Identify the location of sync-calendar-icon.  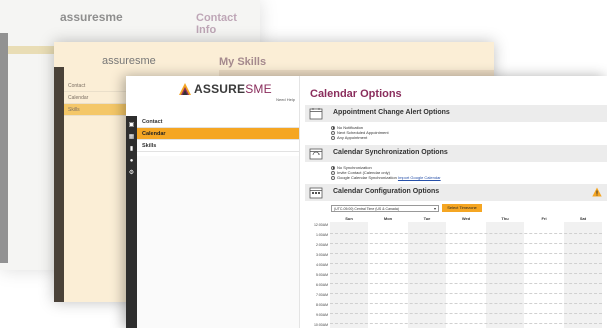
(316, 154).